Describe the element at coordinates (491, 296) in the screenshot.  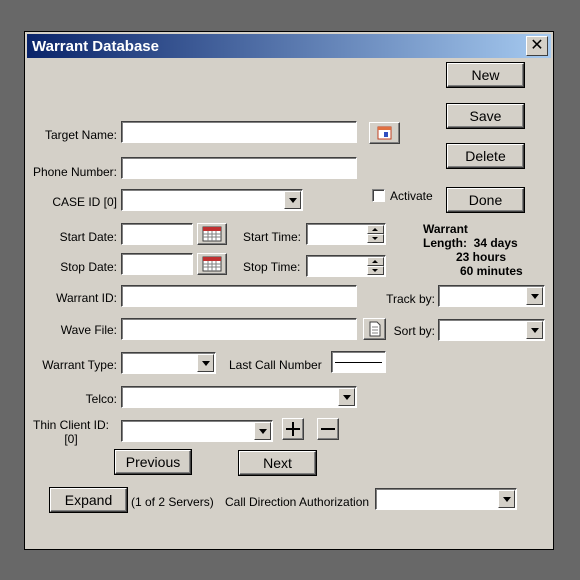
I see `track-by-select` at that location.